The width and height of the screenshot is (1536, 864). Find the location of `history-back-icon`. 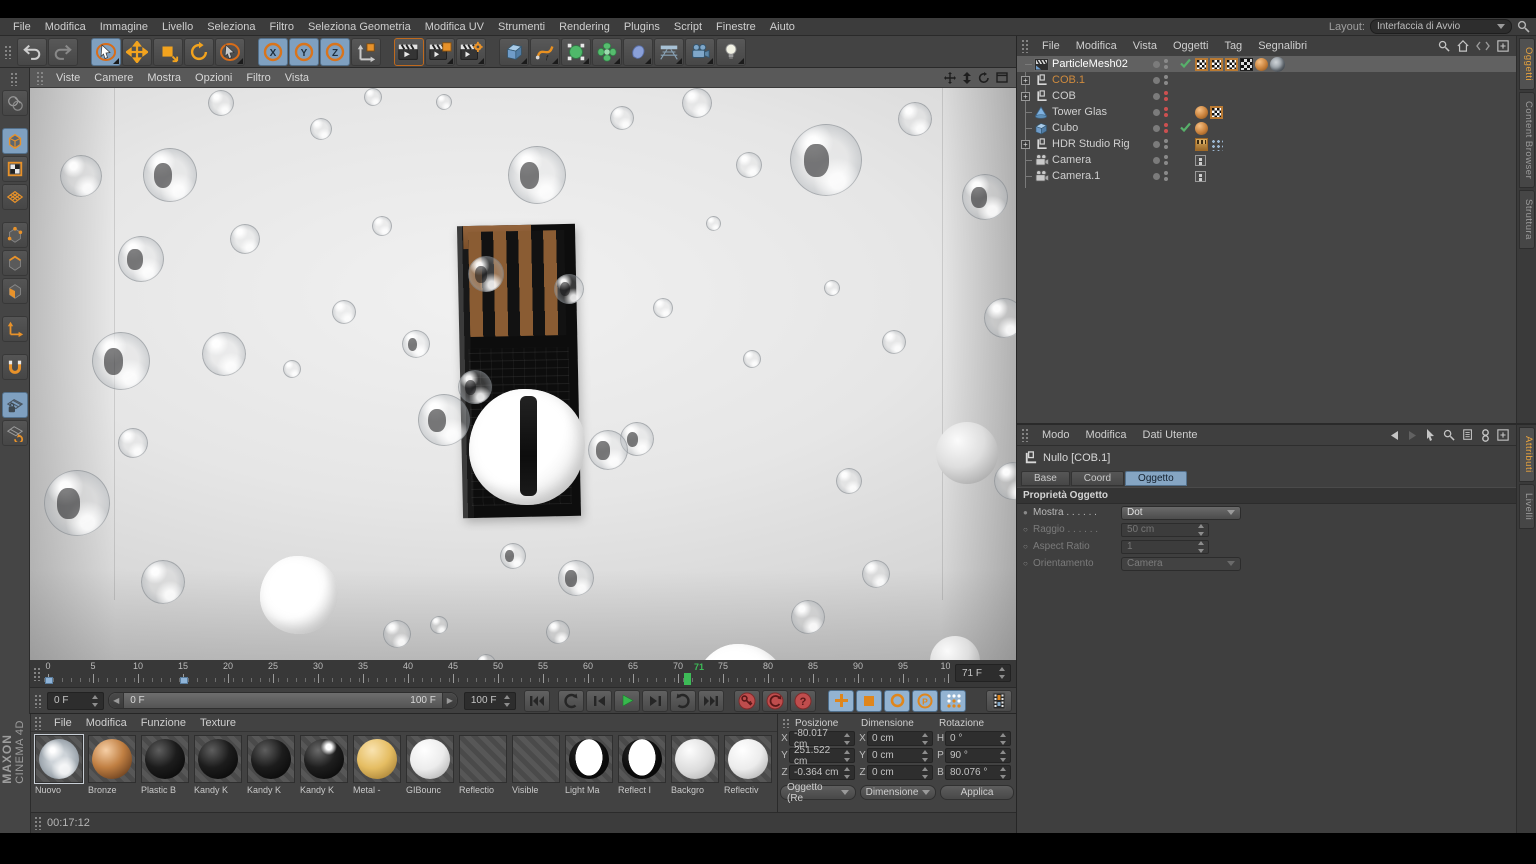

history-back-icon is located at coordinates (1394, 435).